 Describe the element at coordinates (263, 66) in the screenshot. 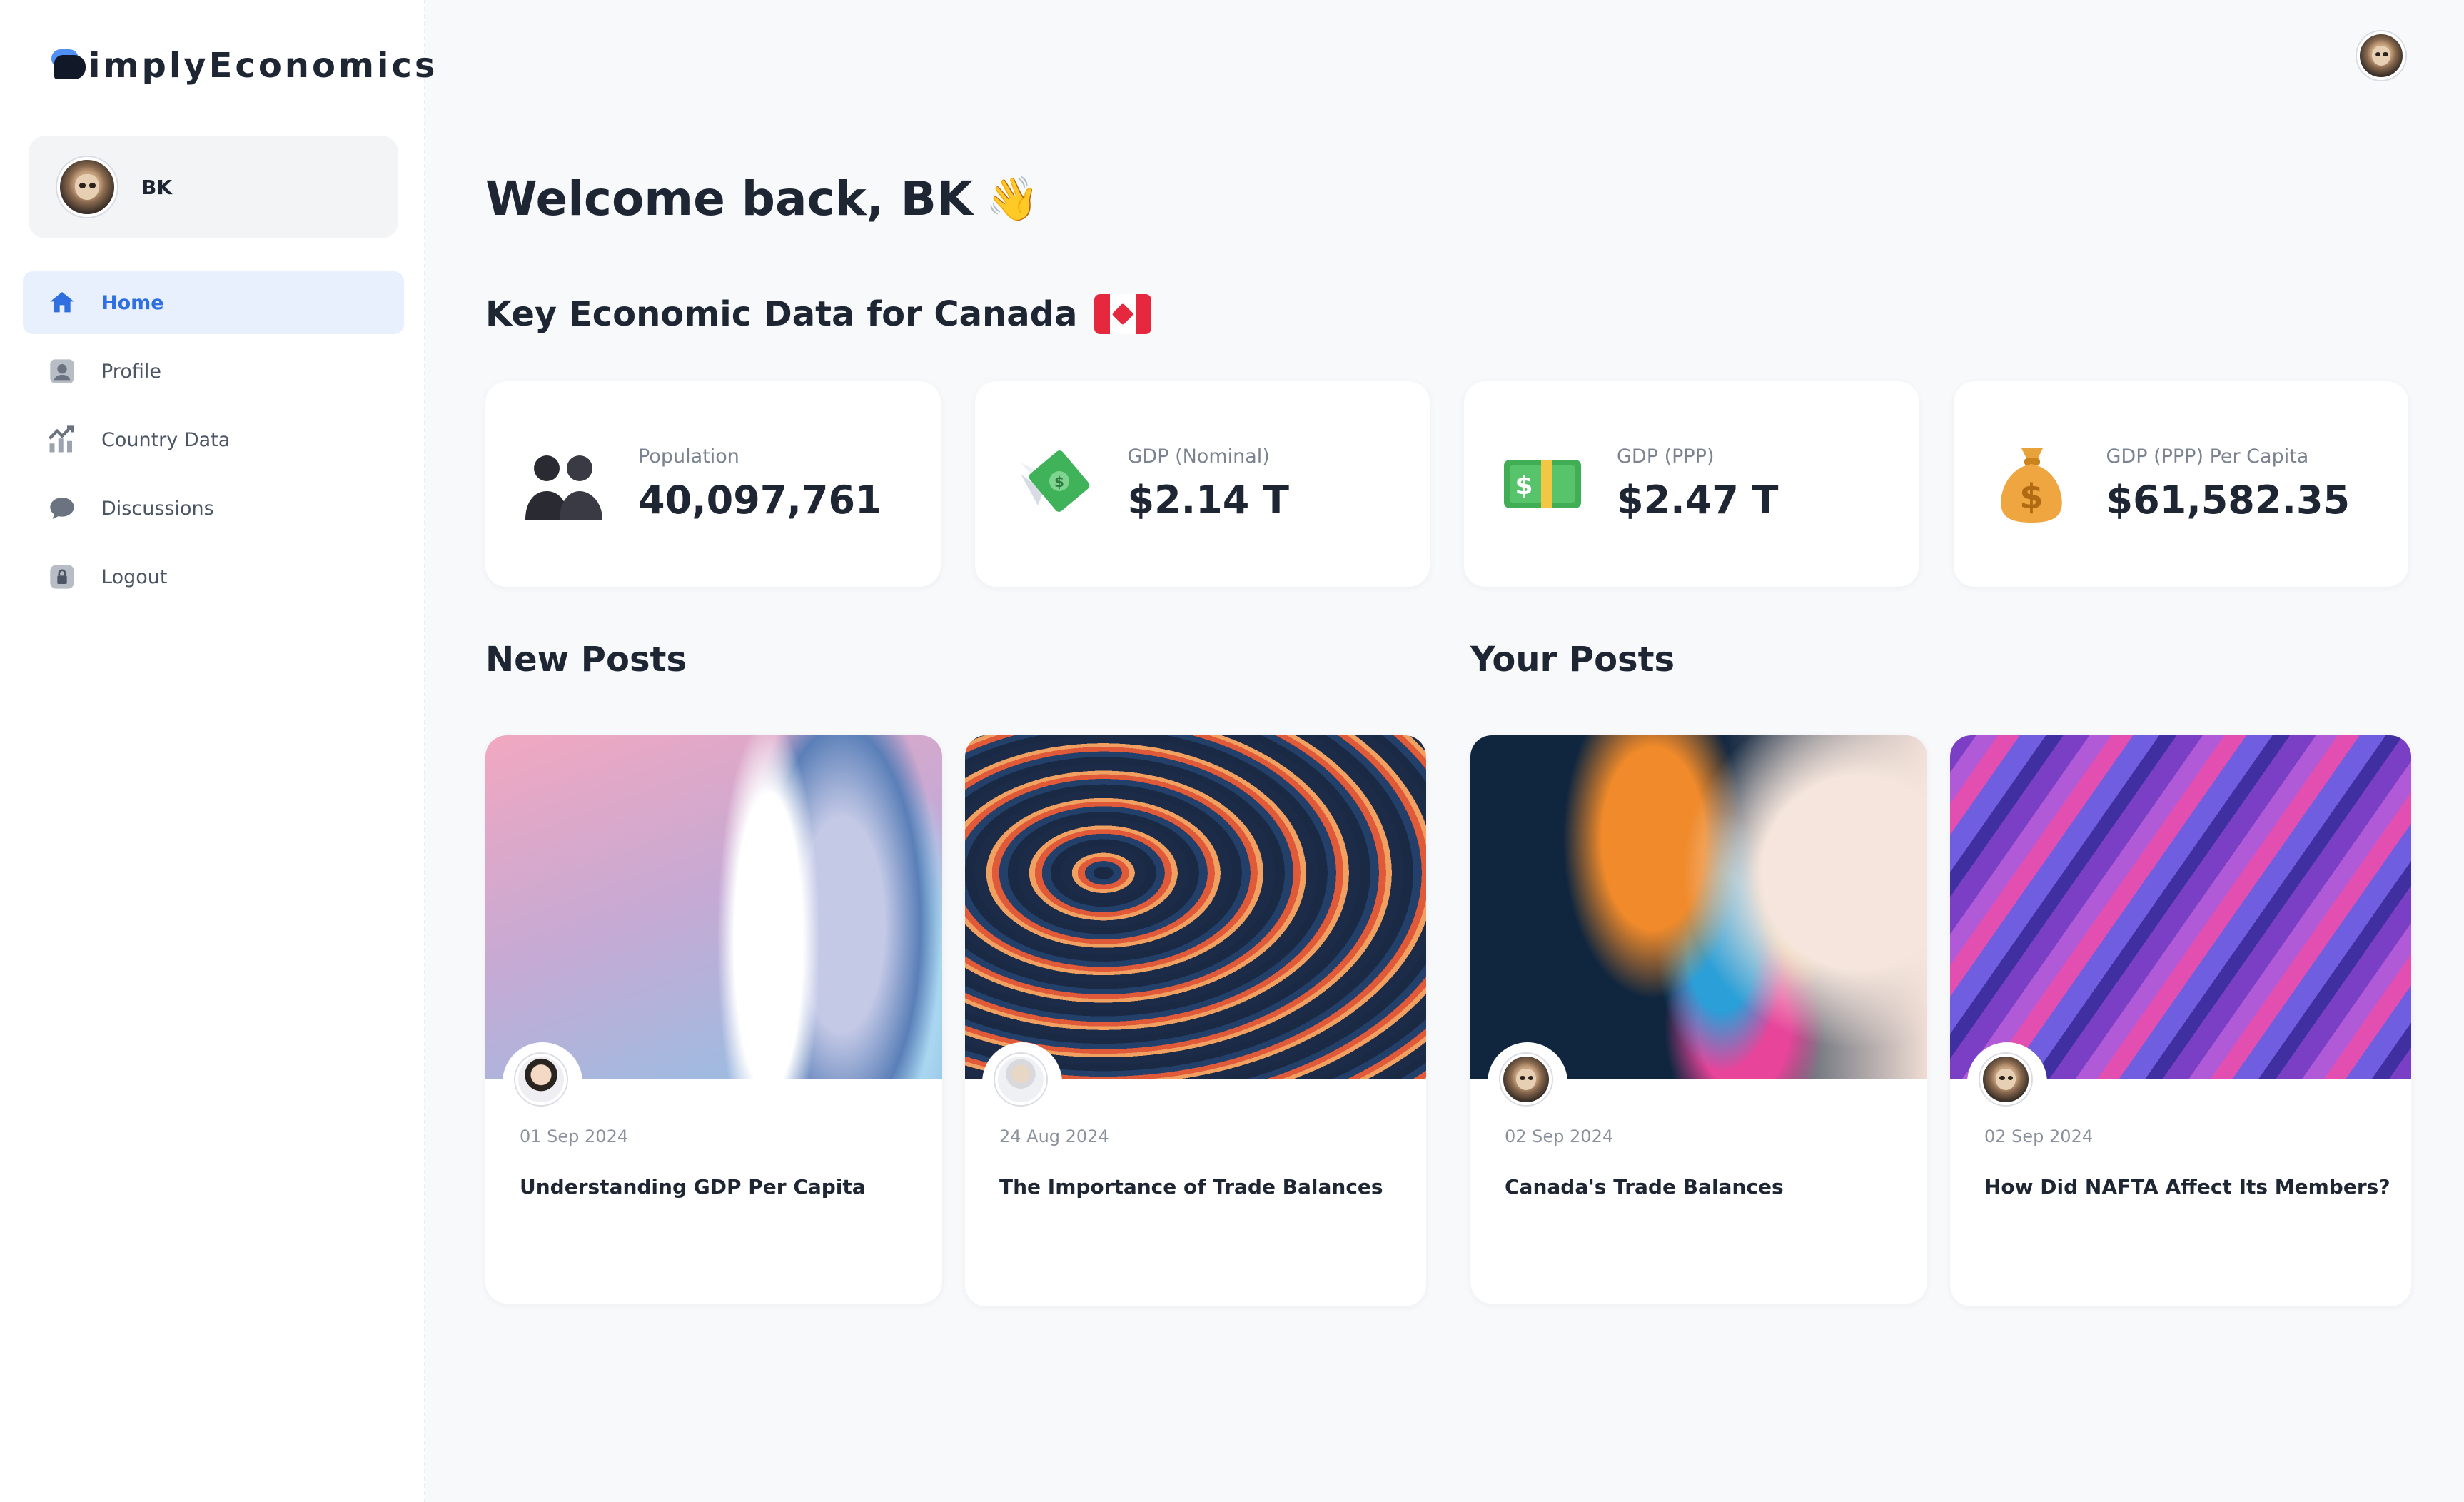

I see `logo-text: implyEconomics` at that location.